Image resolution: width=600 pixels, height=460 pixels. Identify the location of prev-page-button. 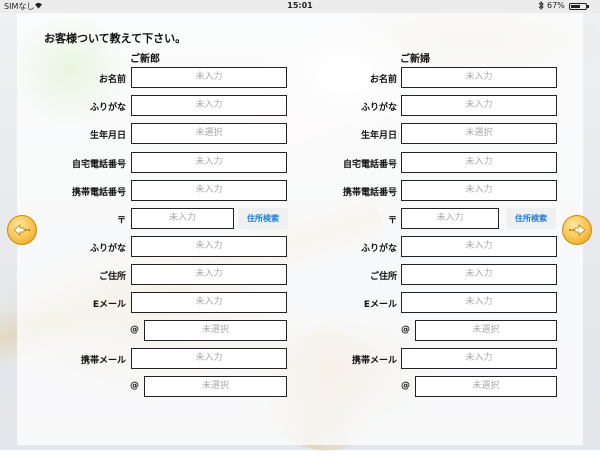
(22, 230).